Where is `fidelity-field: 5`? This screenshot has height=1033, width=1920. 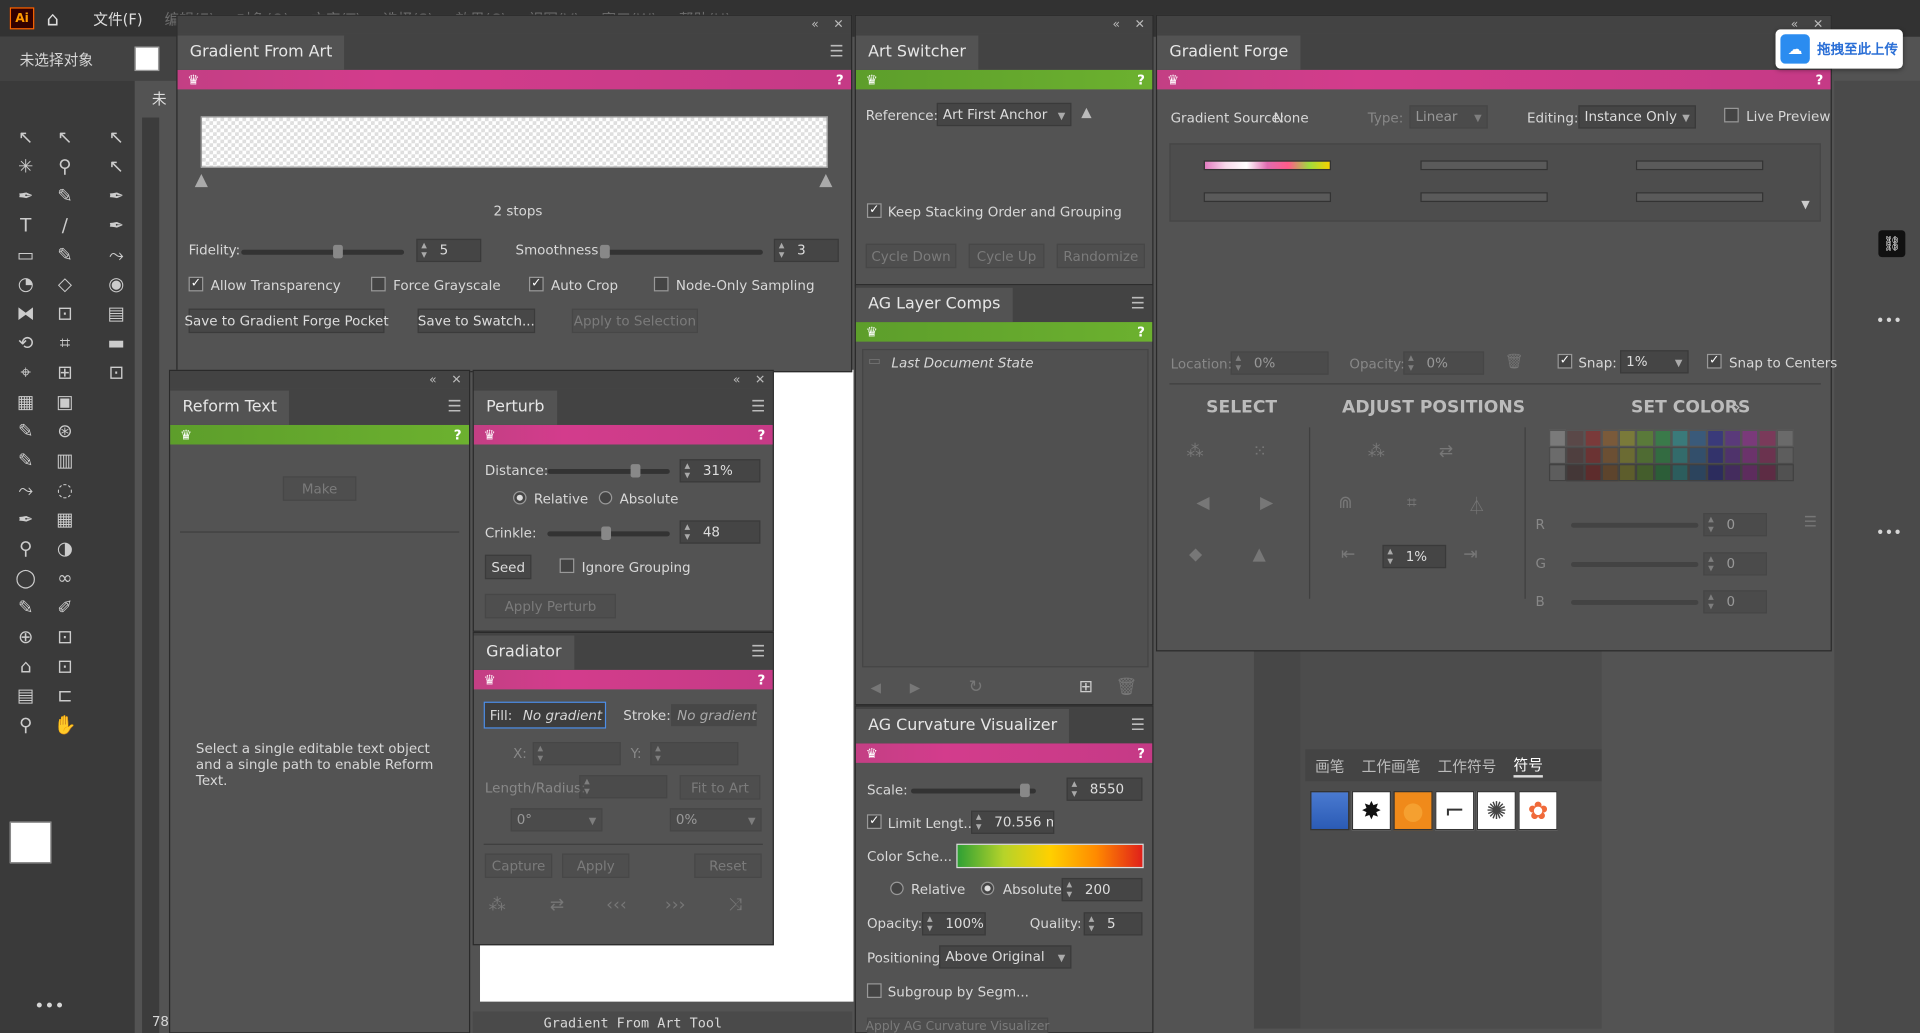 fidelity-field: 5 is located at coordinates (449, 250).